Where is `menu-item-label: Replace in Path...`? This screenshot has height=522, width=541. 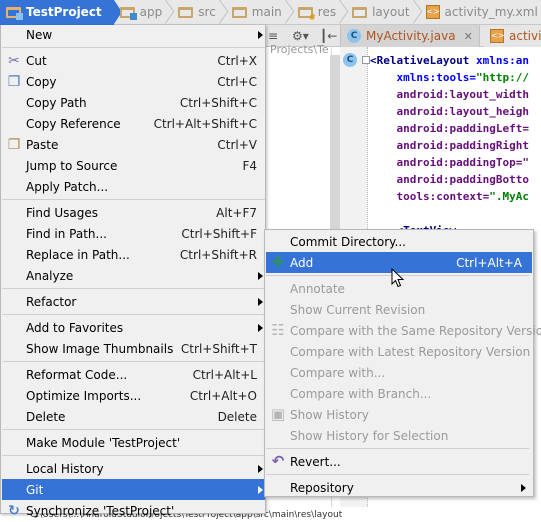
menu-item-label: Replace in Path... is located at coordinates (78, 254).